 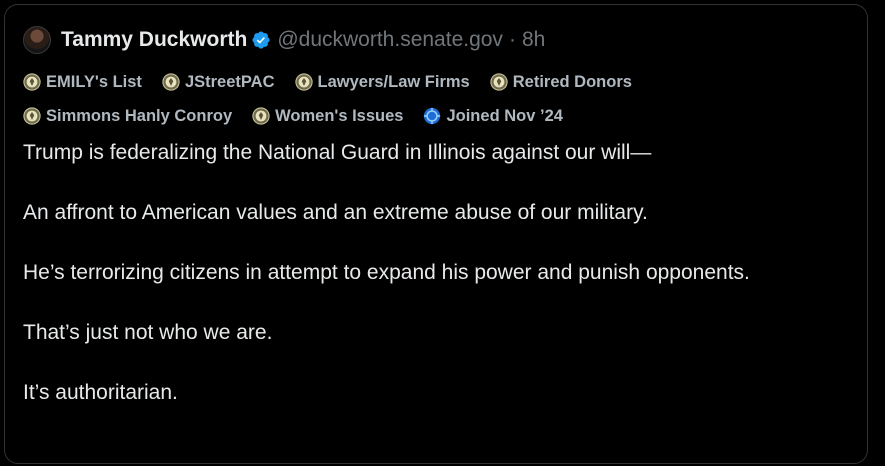 What do you see at coordinates (229, 81) in the screenshot?
I see `tag-label: JStreetPAC` at bounding box center [229, 81].